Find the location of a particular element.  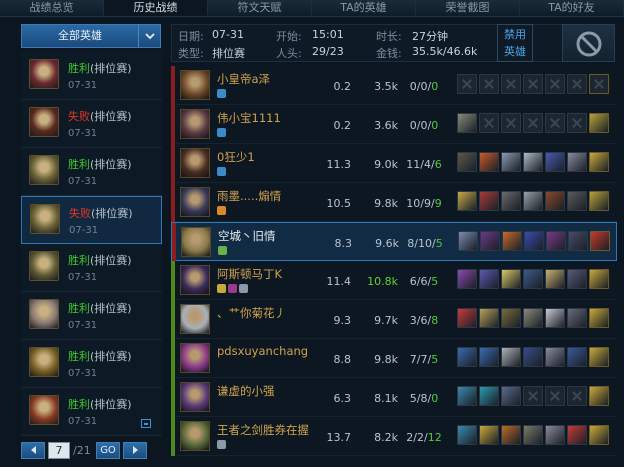

tab-3: TA的英雄 is located at coordinates (364, 8).